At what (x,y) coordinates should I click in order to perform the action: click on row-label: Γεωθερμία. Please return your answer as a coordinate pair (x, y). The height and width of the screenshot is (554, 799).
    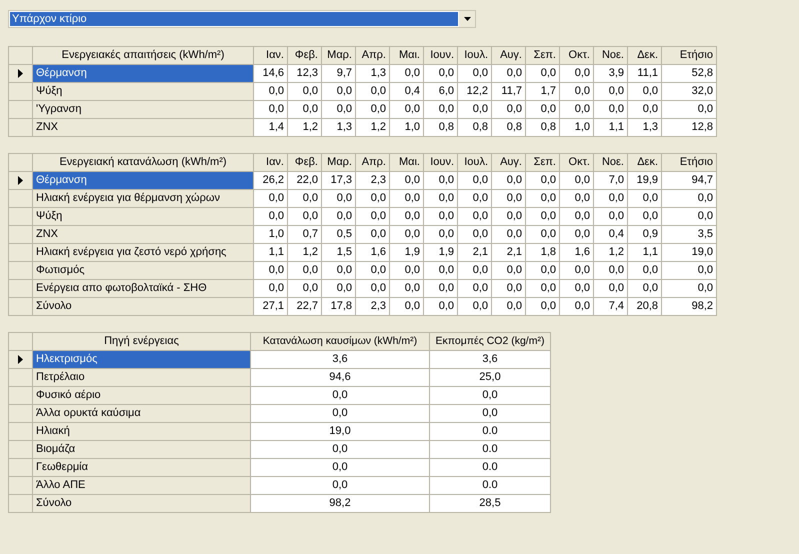
    Looking at the image, I should click on (142, 468).